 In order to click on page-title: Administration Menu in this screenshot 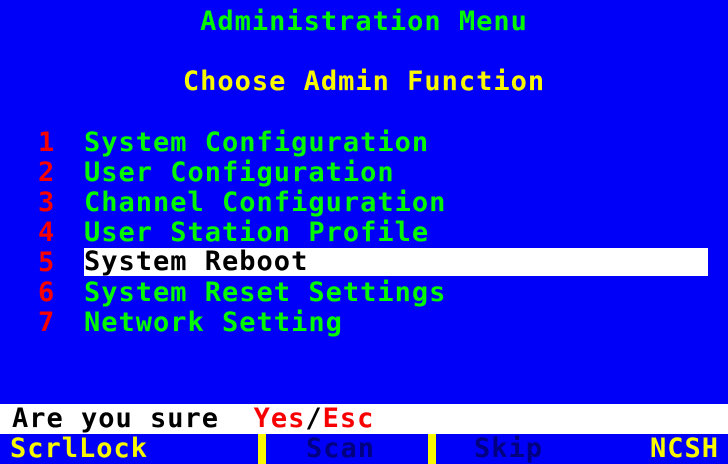, I will do `click(364, 21)`.